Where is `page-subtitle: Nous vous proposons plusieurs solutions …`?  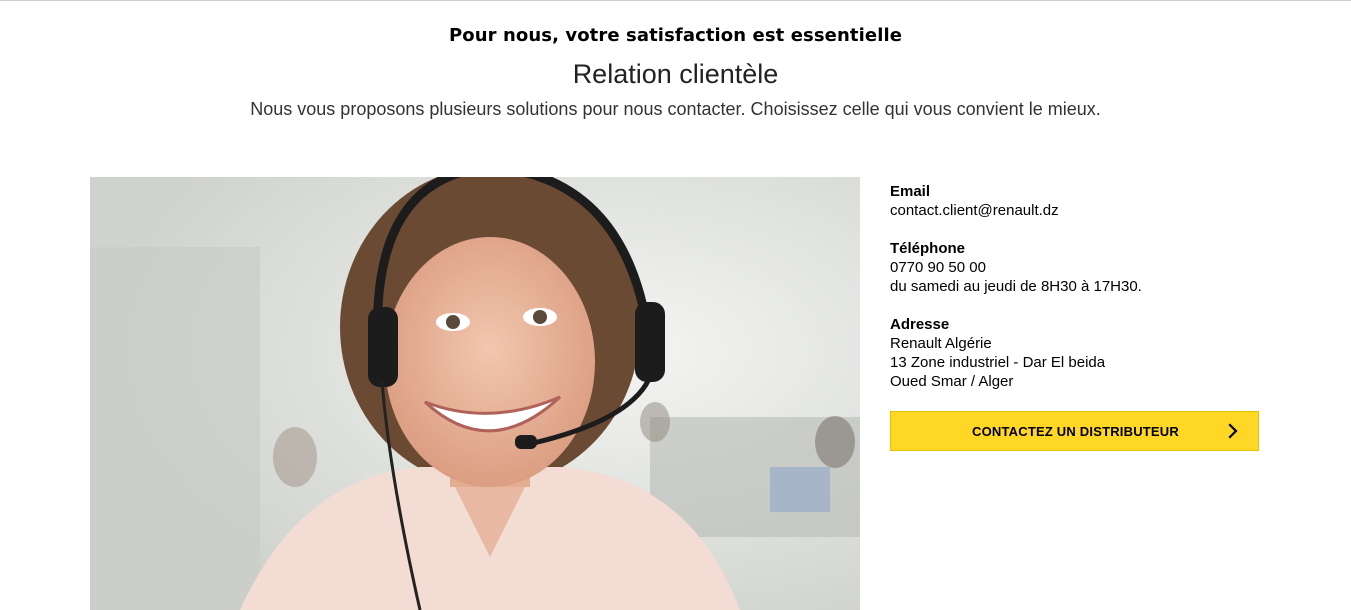
page-subtitle: Nous vous proposons plusieurs solutions … is located at coordinates (675, 109).